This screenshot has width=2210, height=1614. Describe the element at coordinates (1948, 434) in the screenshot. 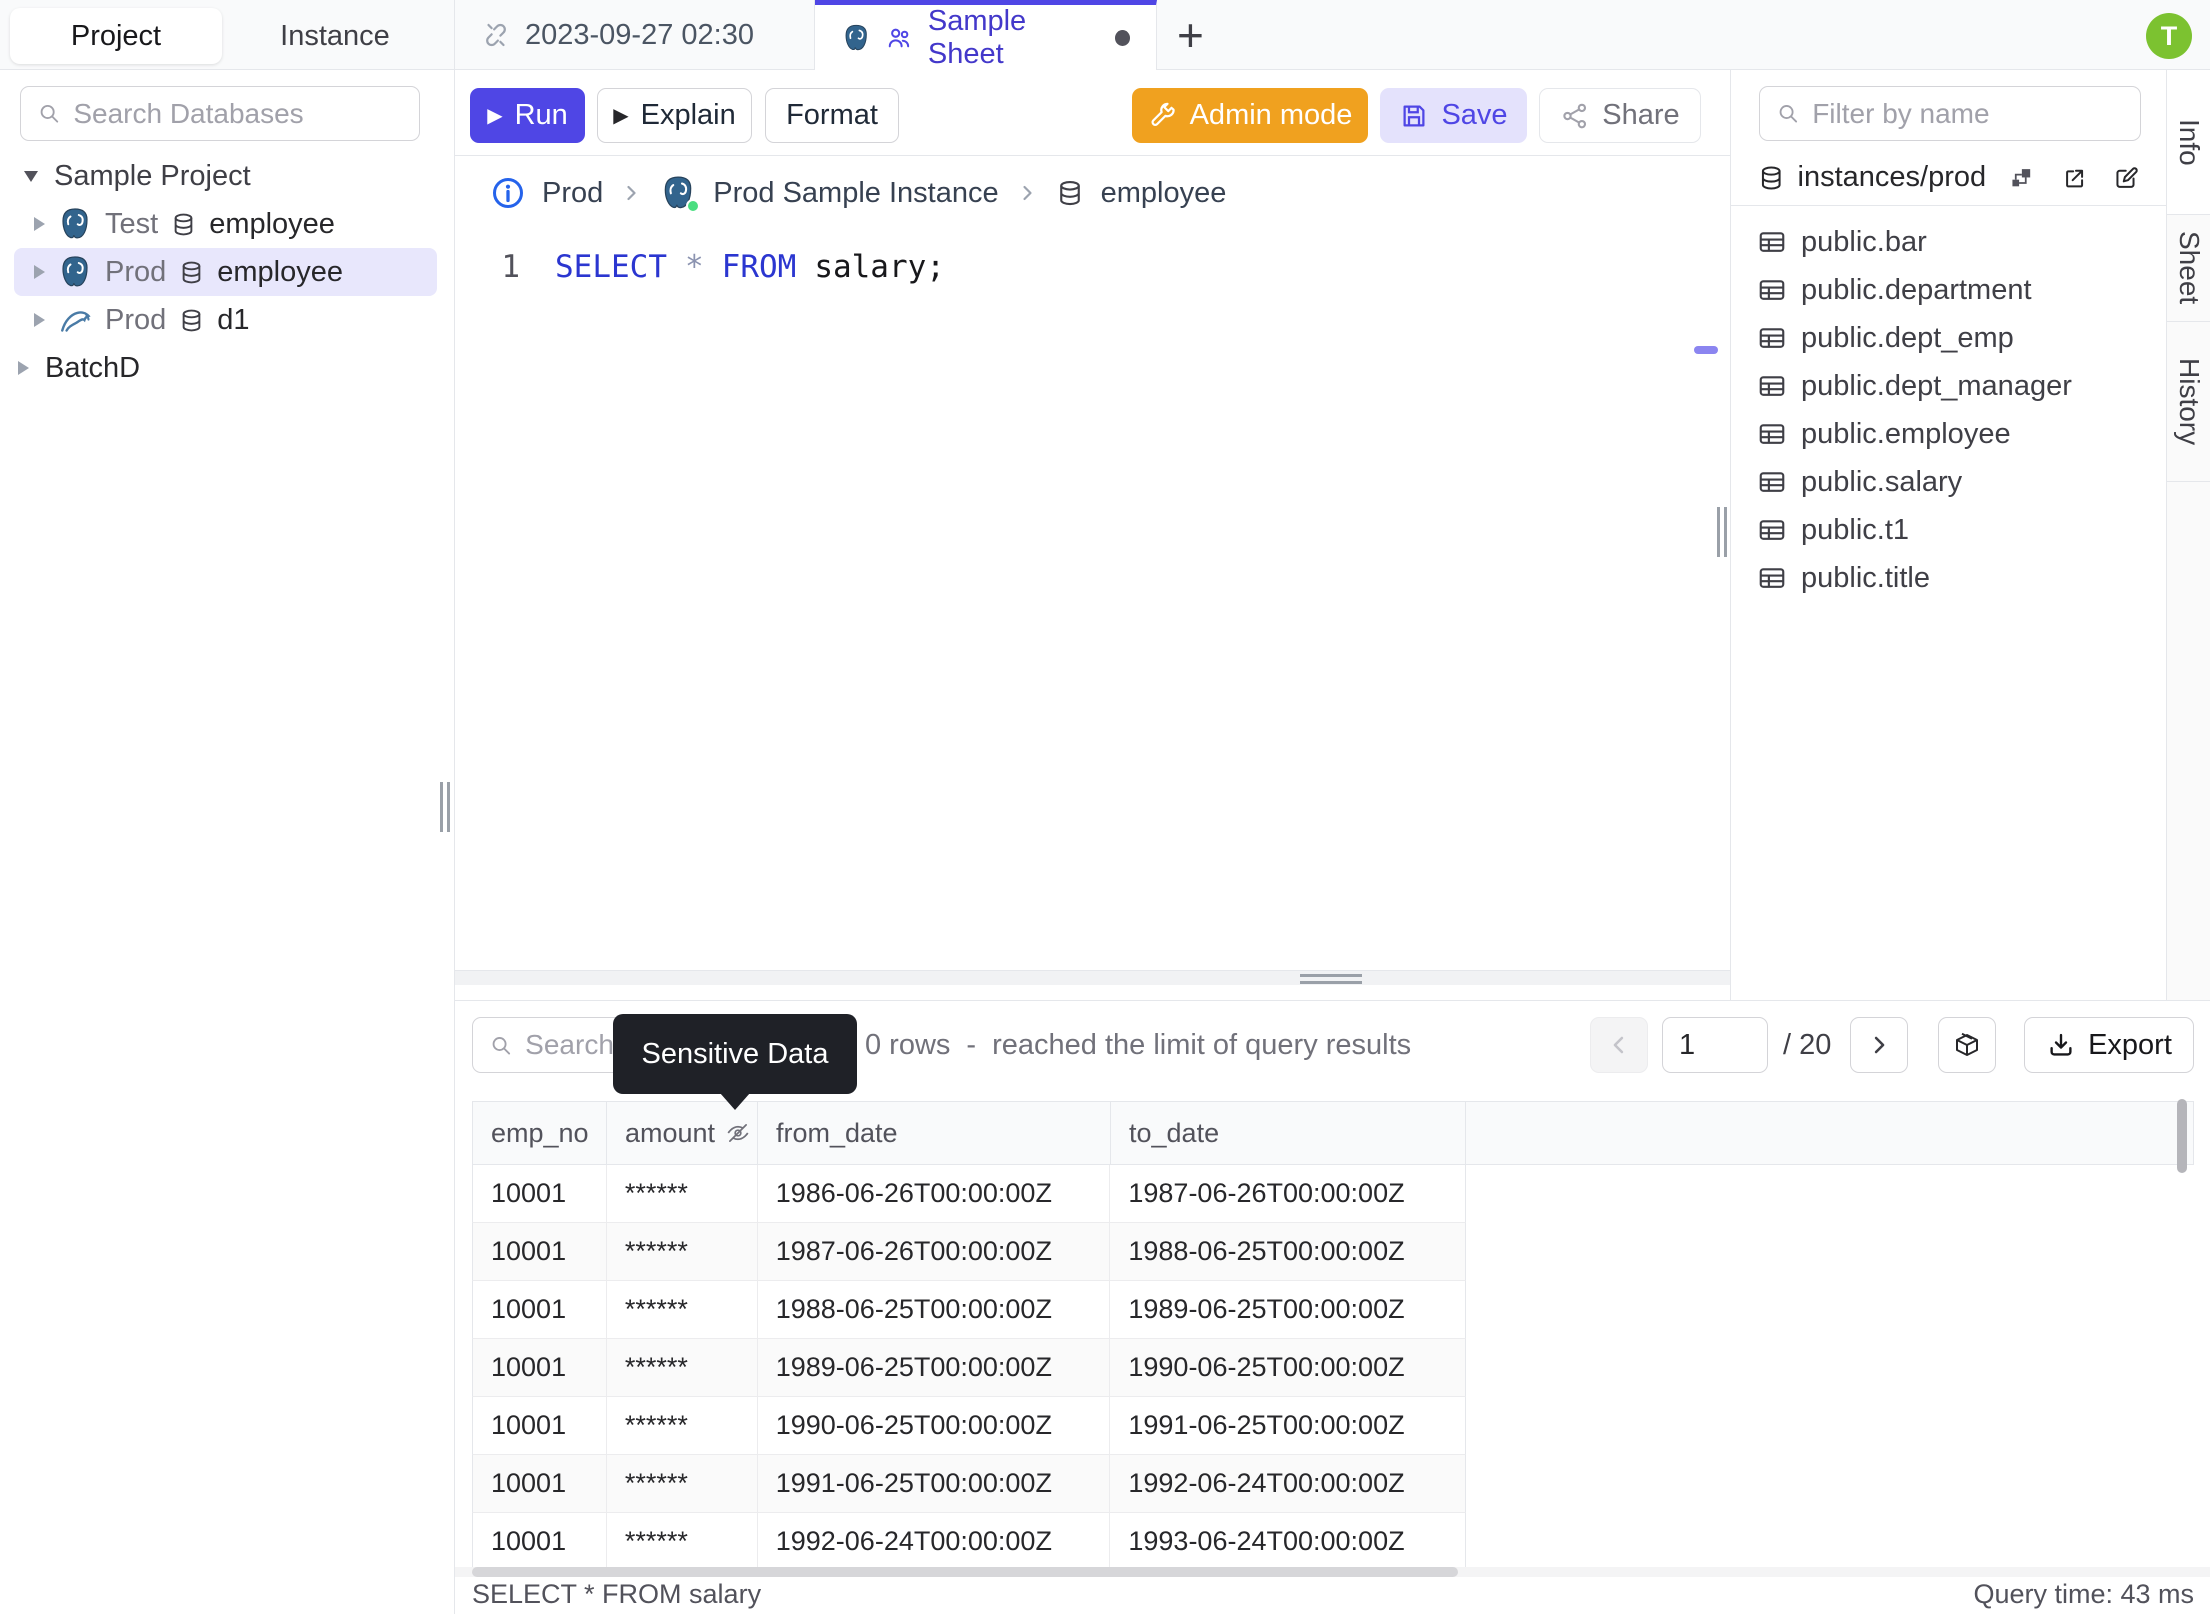

I see `table-item: public.employee` at that location.